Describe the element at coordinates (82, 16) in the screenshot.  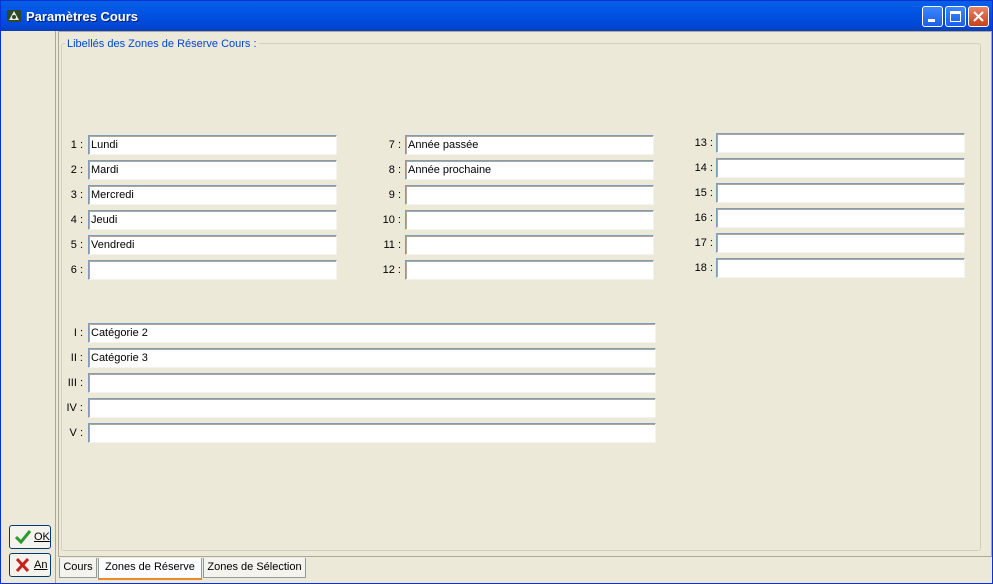
I see `window-title: Paramètres Cours` at that location.